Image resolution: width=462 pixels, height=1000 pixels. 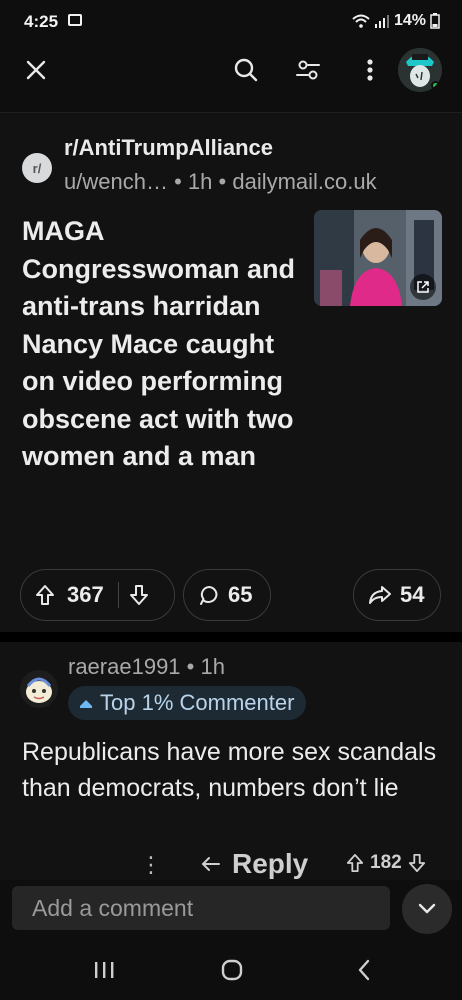 I want to click on top-commenter-badge: Top 1% Commenter, so click(x=187, y=703).